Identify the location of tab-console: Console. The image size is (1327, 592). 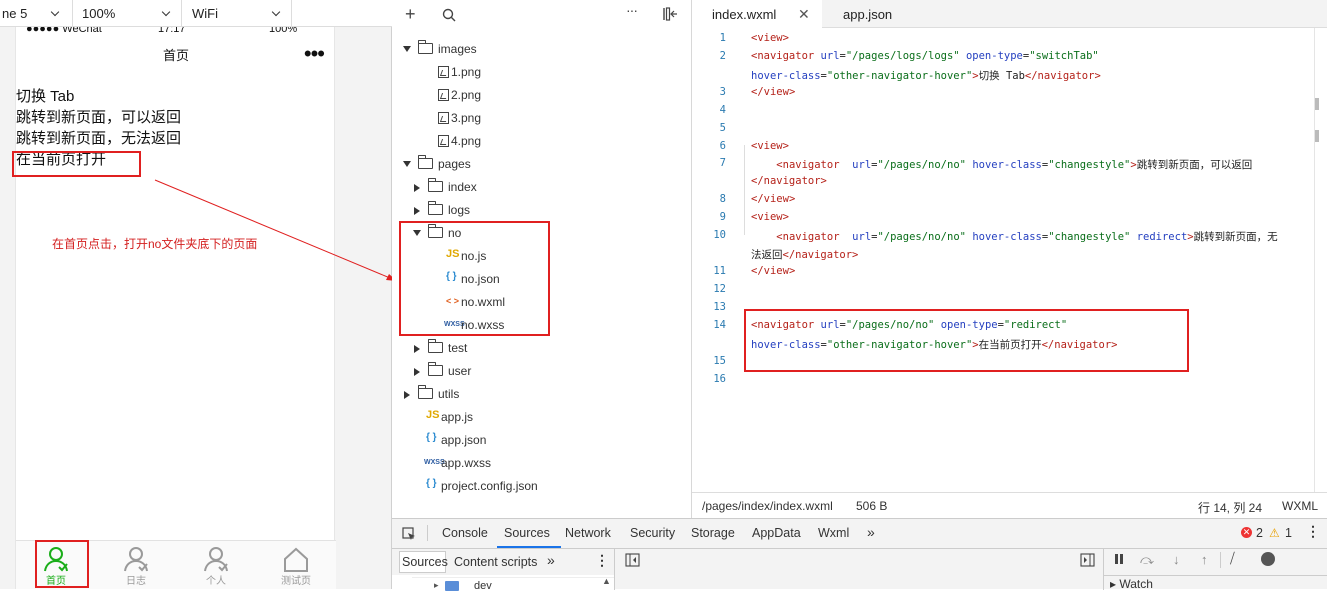
(465, 533).